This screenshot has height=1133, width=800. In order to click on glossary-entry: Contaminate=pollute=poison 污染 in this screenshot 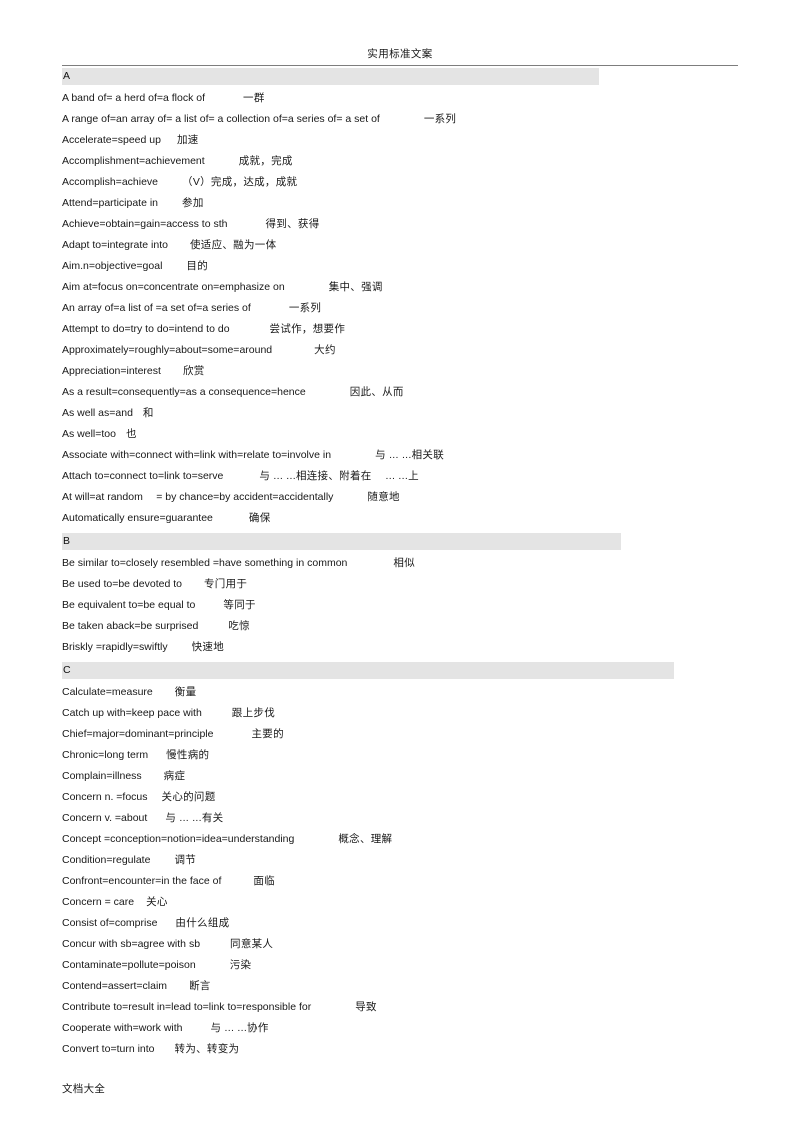, I will do `click(431, 965)`.